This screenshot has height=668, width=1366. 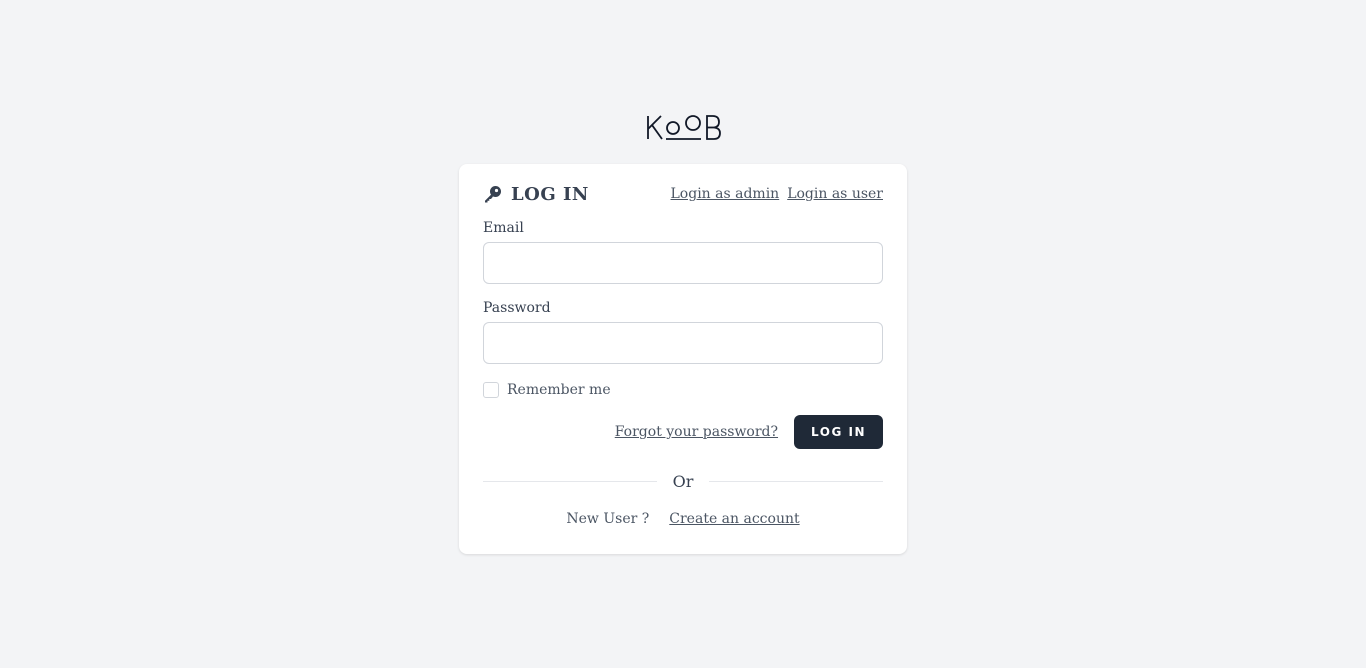 What do you see at coordinates (684, 128) in the screenshot?
I see `koob-logo` at bounding box center [684, 128].